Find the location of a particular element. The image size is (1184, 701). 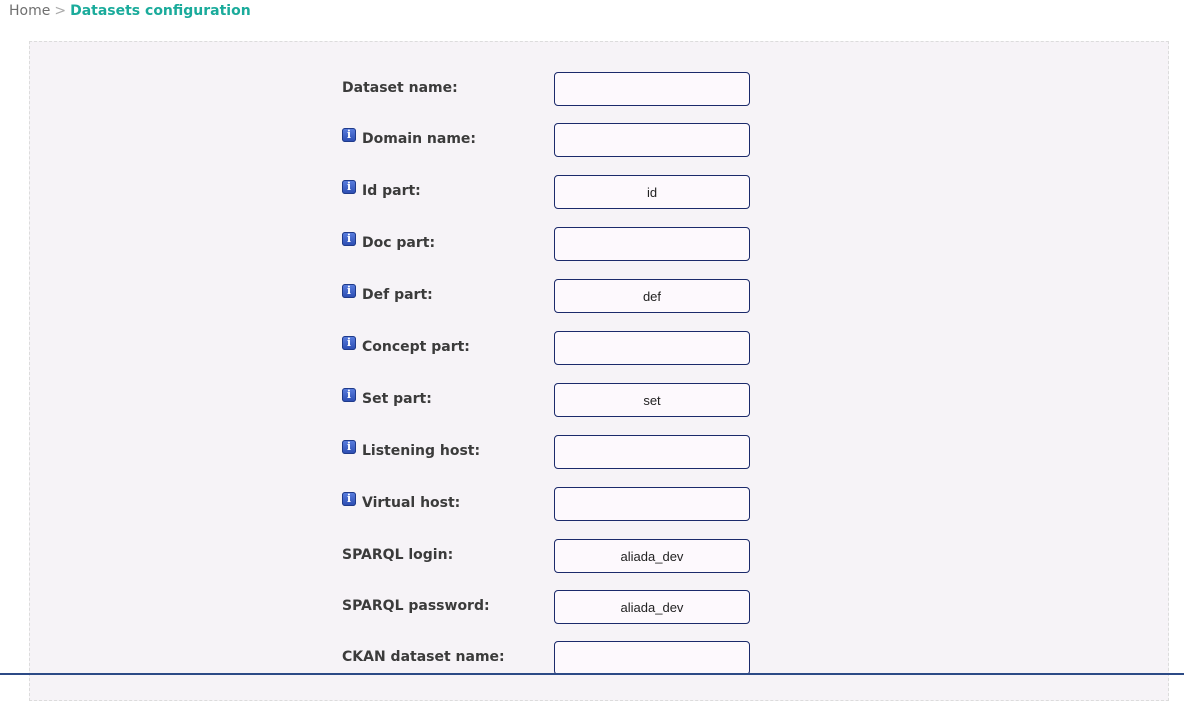

breadcrumb: Home > Datasets configuration is located at coordinates (130, 11).